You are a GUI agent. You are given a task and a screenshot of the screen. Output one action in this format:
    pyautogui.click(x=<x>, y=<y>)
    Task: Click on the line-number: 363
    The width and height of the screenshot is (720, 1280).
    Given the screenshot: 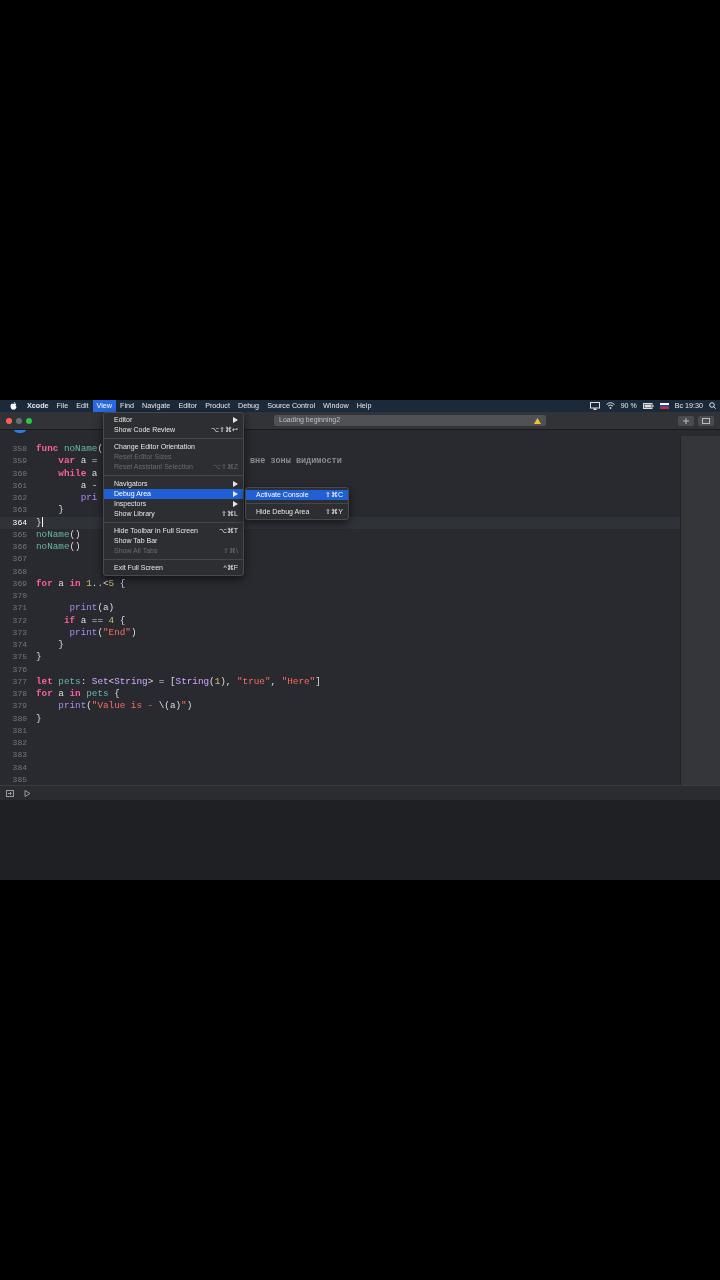 What is the action you would take?
    pyautogui.click(x=19, y=510)
    